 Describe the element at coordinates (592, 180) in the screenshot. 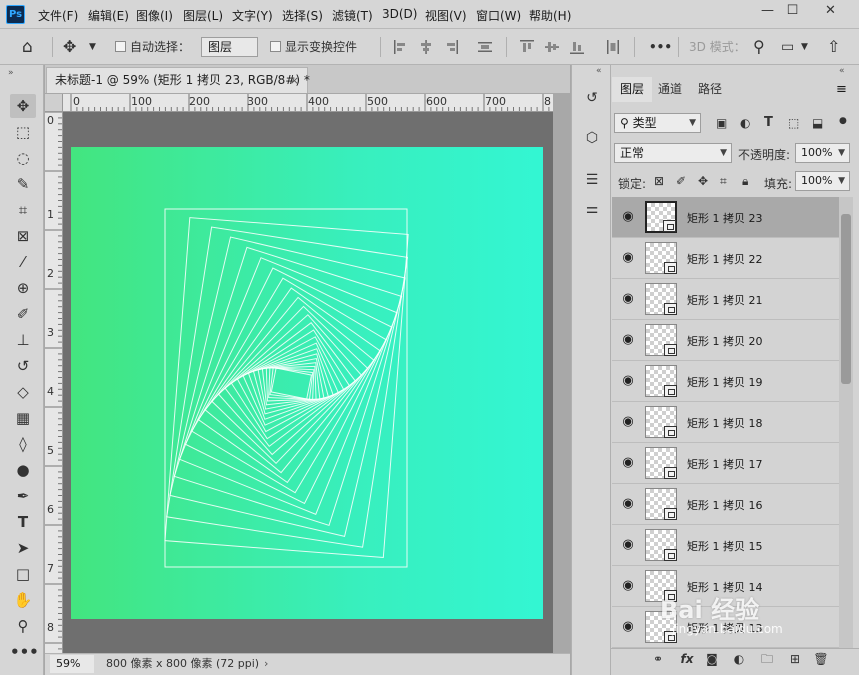

I see `properties-panel-icon: ☰` at that location.